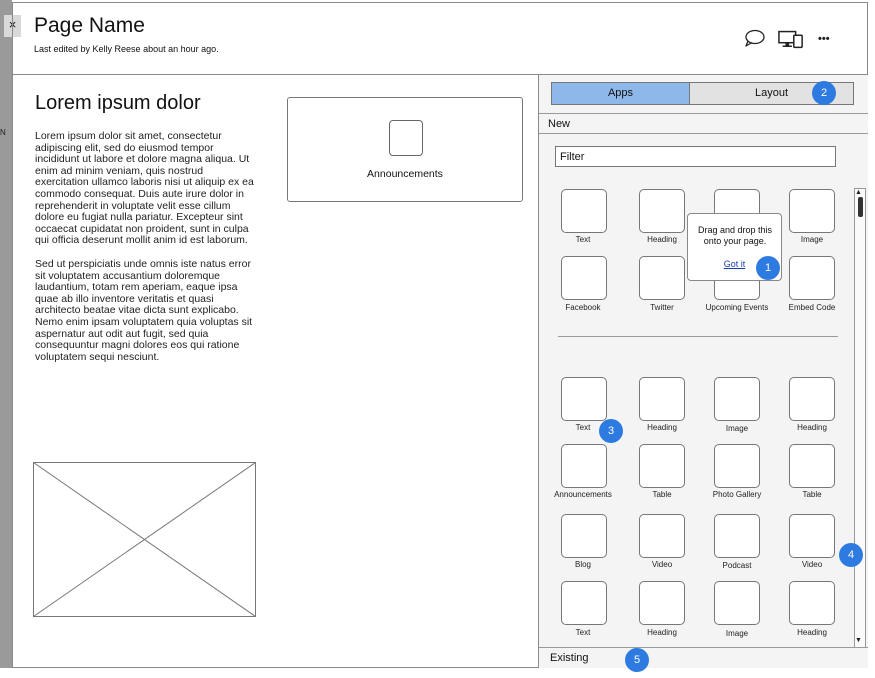 The height and width of the screenshot is (678, 875). I want to click on existing-section-label: Existing, so click(569, 658).